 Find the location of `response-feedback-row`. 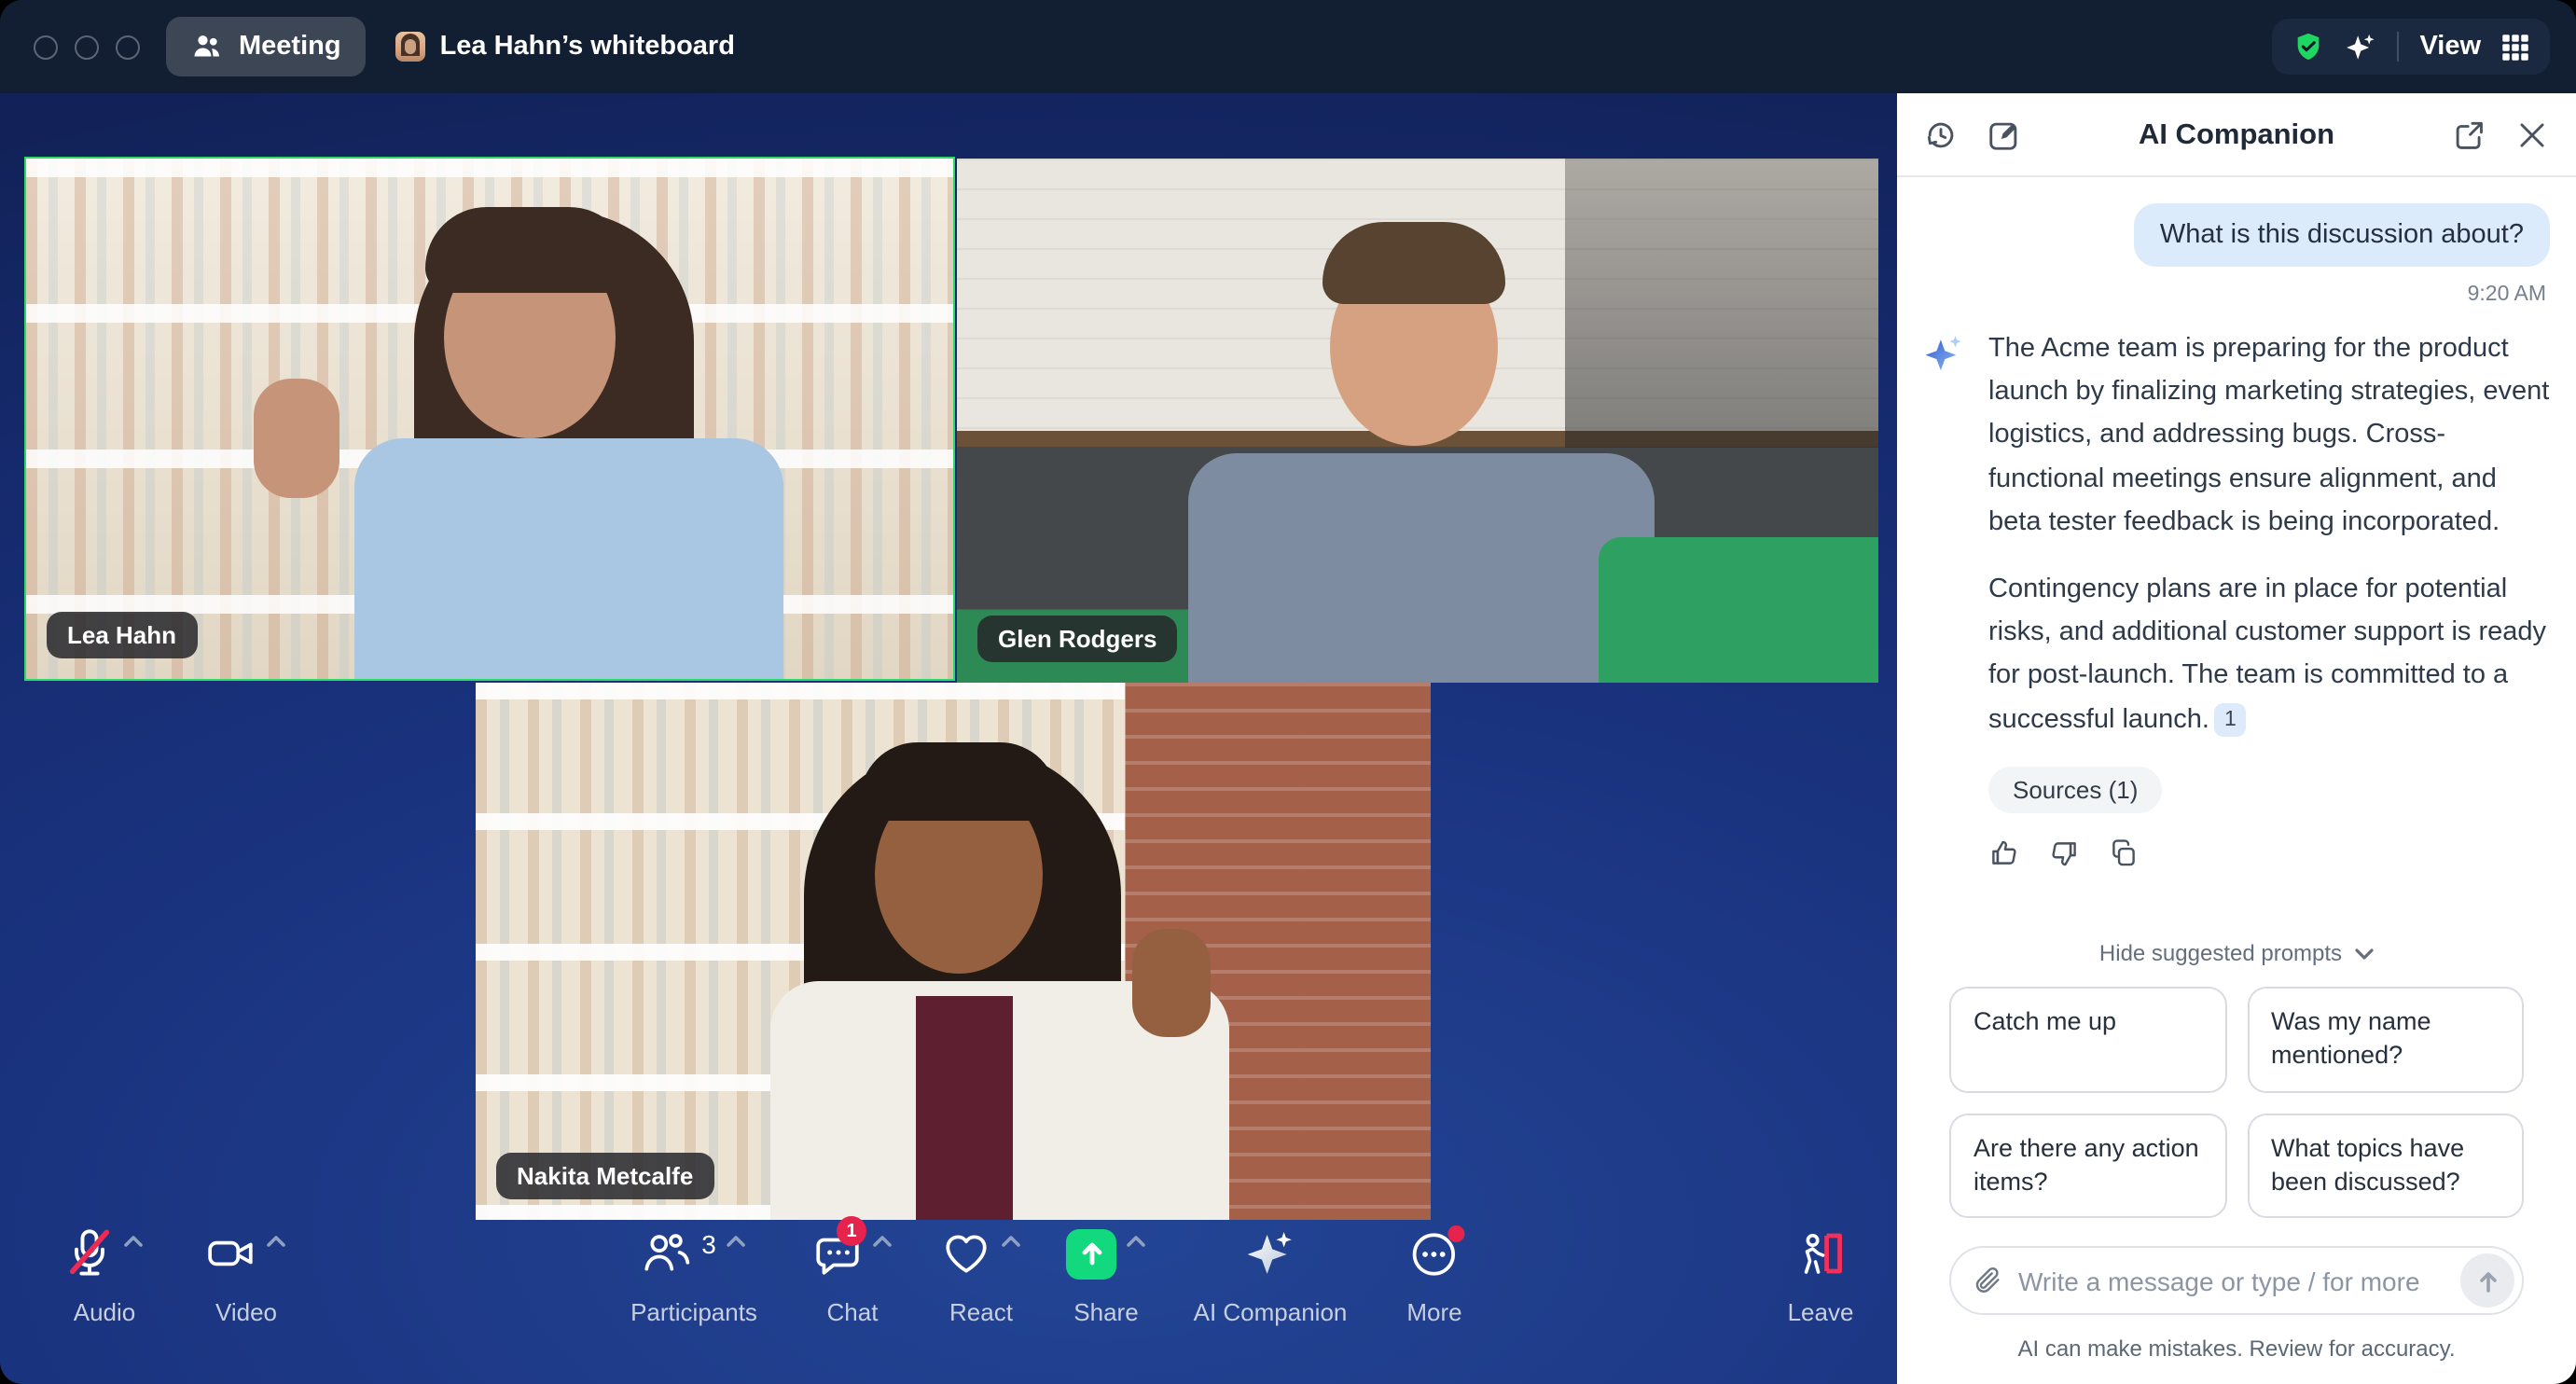

response-feedback-row is located at coordinates (2269, 853).